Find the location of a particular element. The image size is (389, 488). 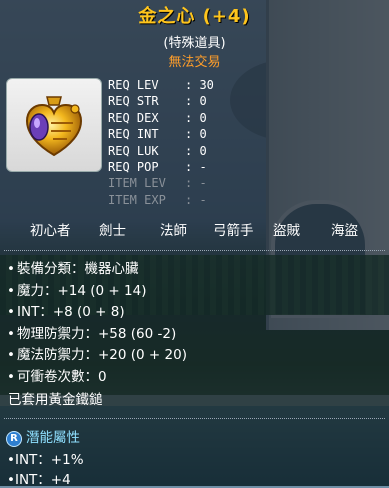

job-list: 初心者 劍士 法師 弓箭手 盜賊 海盜 is located at coordinates (194, 230).